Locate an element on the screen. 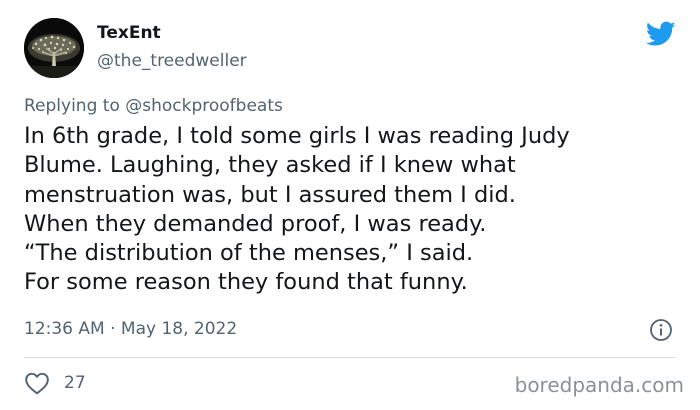 The height and width of the screenshot is (410, 700). tree-avatar-icon is located at coordinates (54, 48).